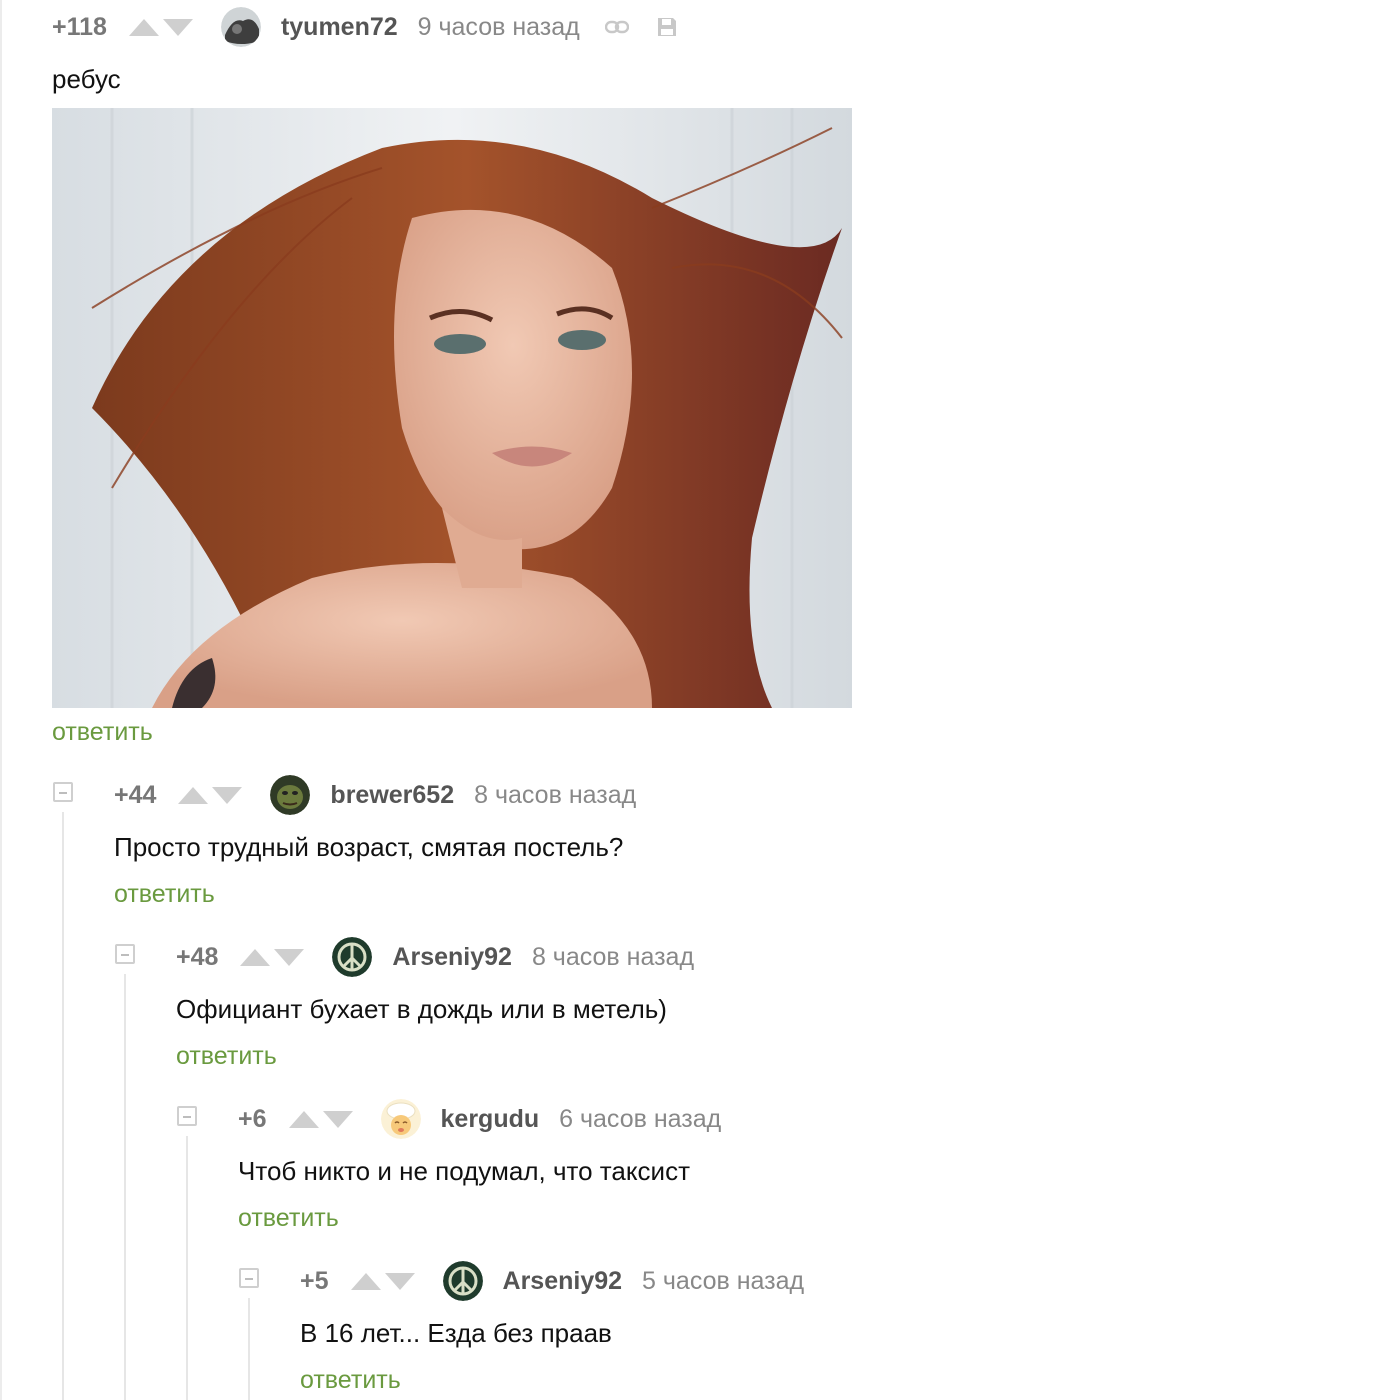 Image resolution: width=1400 pixels, height=1400 pixels. I want to click on comment-header: +5 Arseniy92 5 часов назад, so click(552, 1281).